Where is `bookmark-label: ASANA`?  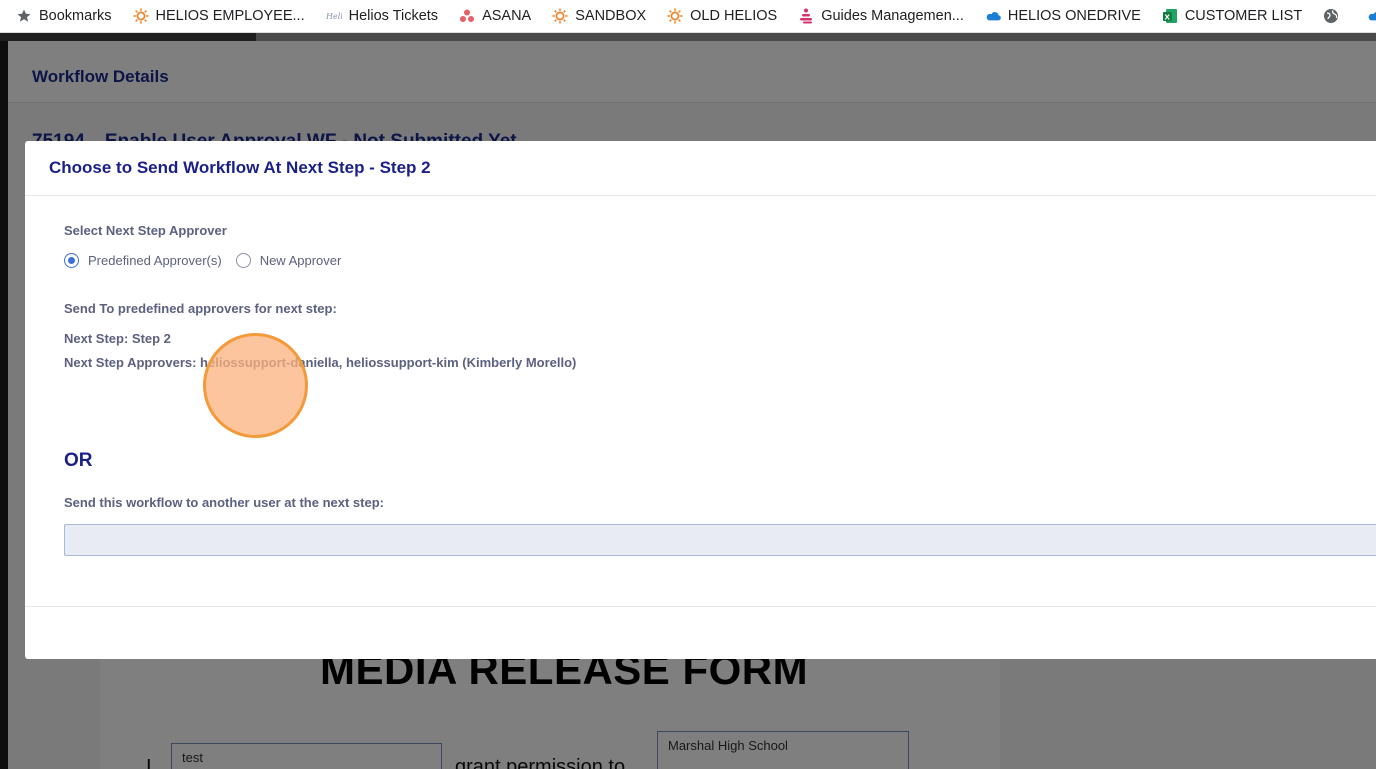
bookmark-label: ASANA is located at coordinates (507, 16).